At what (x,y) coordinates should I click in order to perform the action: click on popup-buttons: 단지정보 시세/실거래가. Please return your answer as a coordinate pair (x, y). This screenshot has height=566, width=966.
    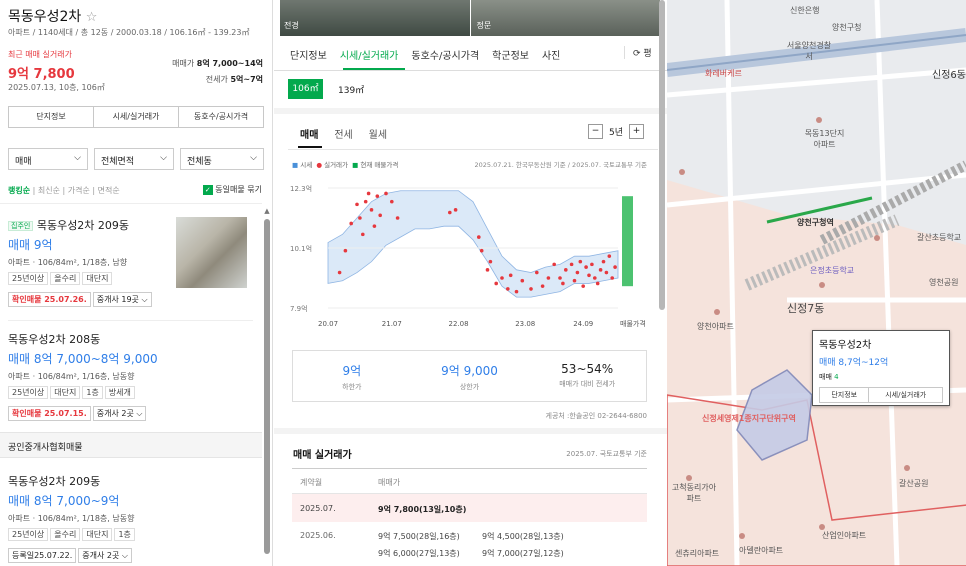
    Looking at the image, I should click on (881, 395).